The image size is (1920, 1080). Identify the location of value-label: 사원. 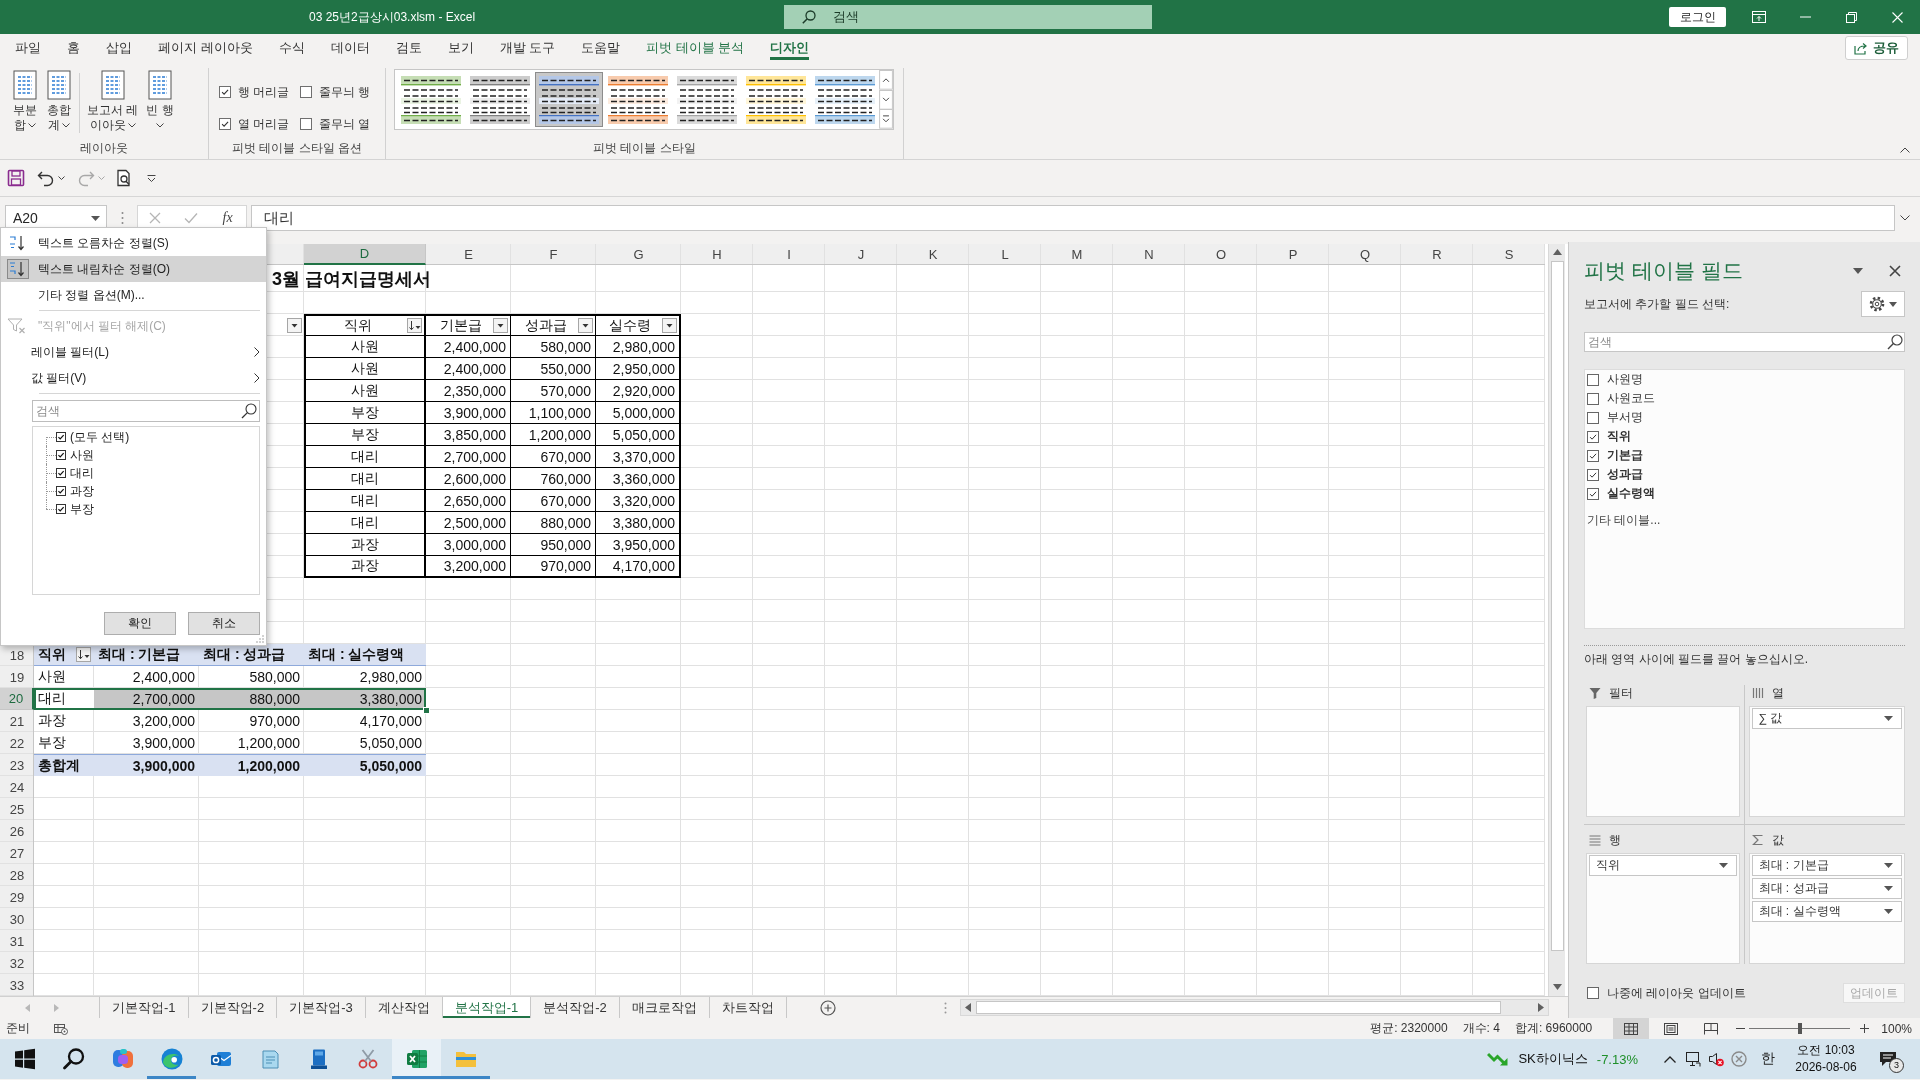
(82, 455).